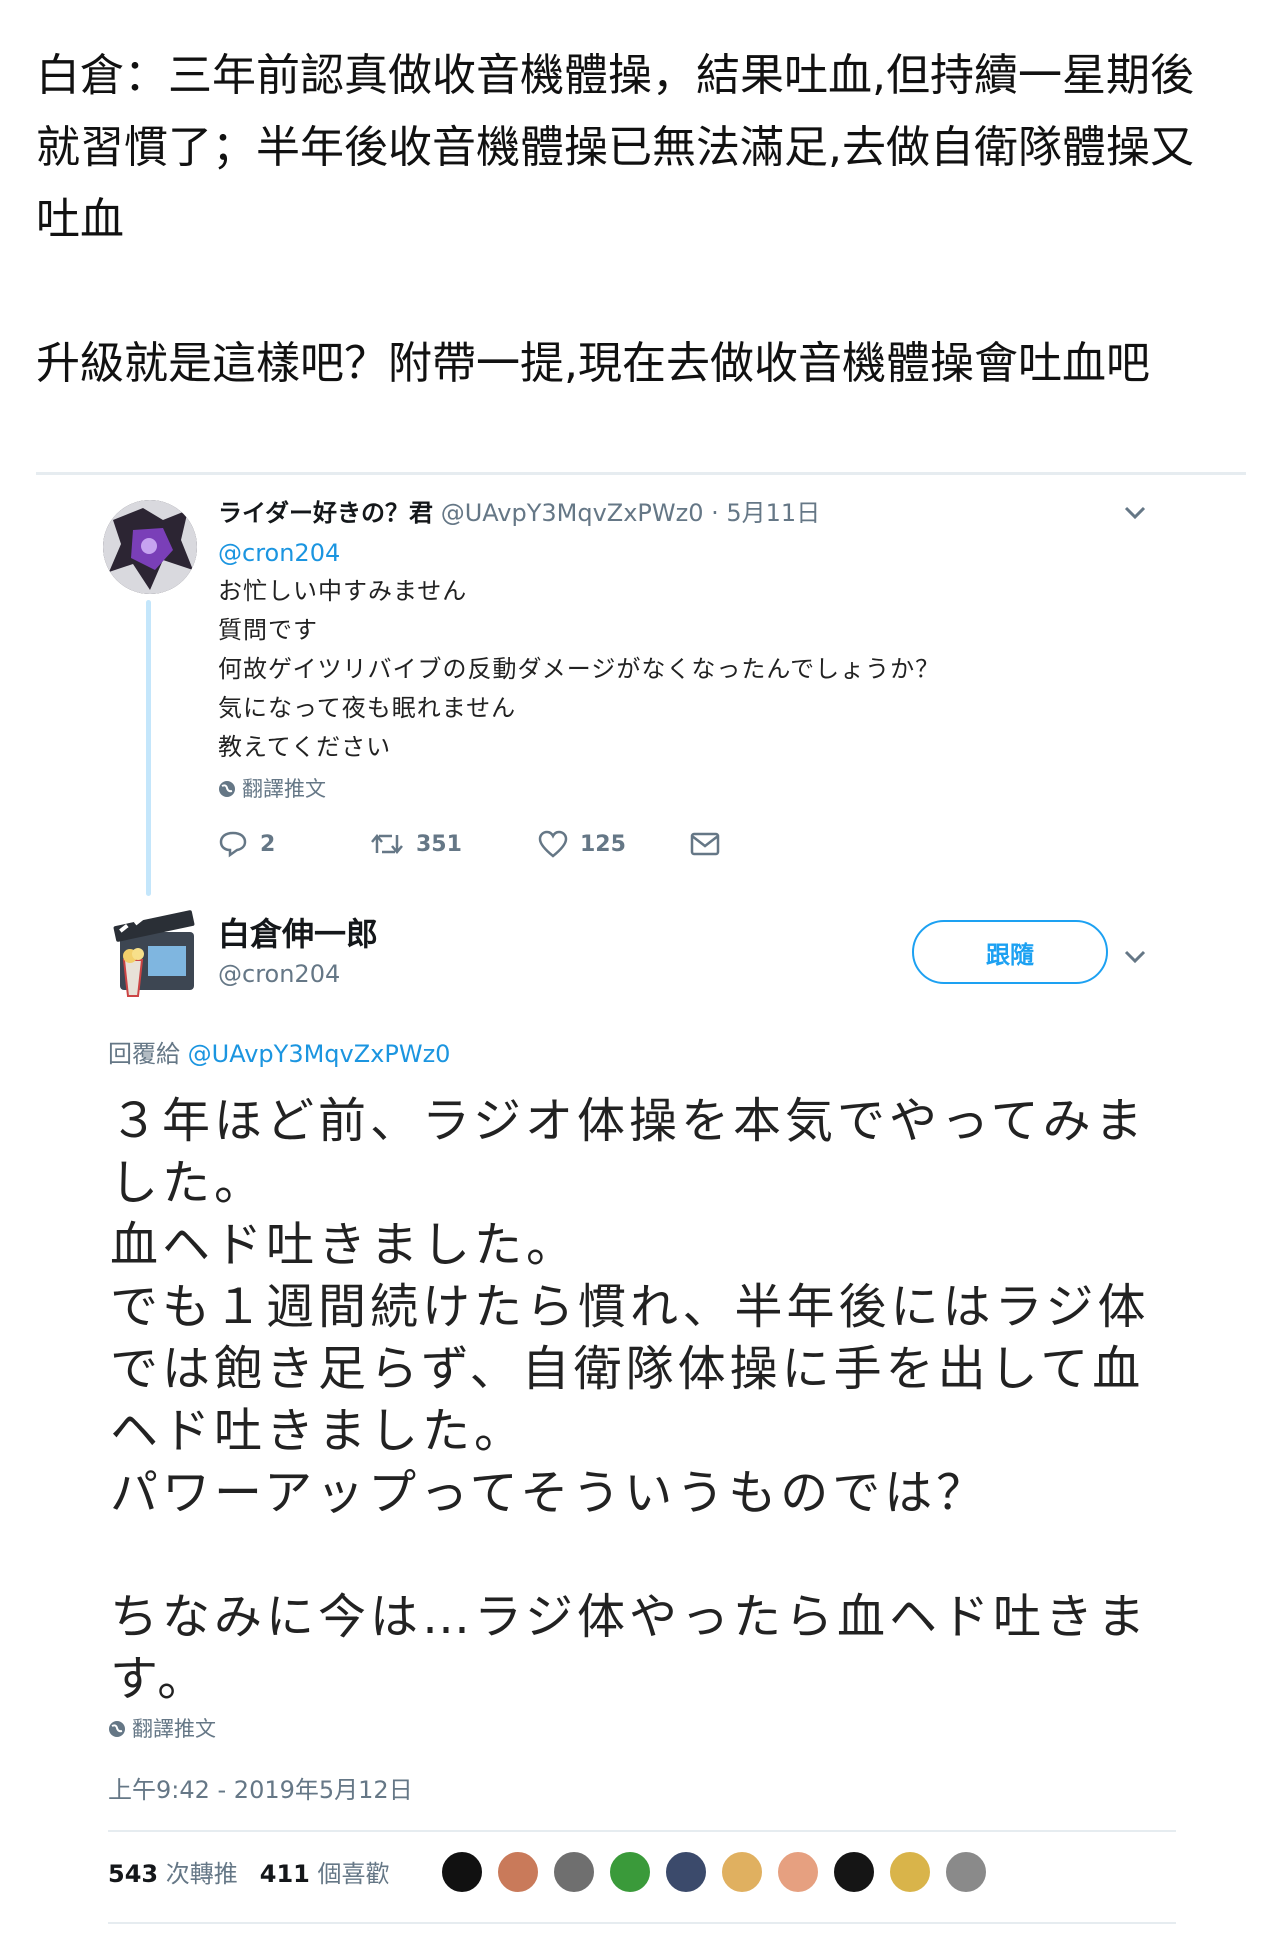 The width and height of the screenshot is (1270, 1946). Describe the element at coordinates (353, 1874) in the screenshot. I see `like-stat-label: 個喜歡` at that location.